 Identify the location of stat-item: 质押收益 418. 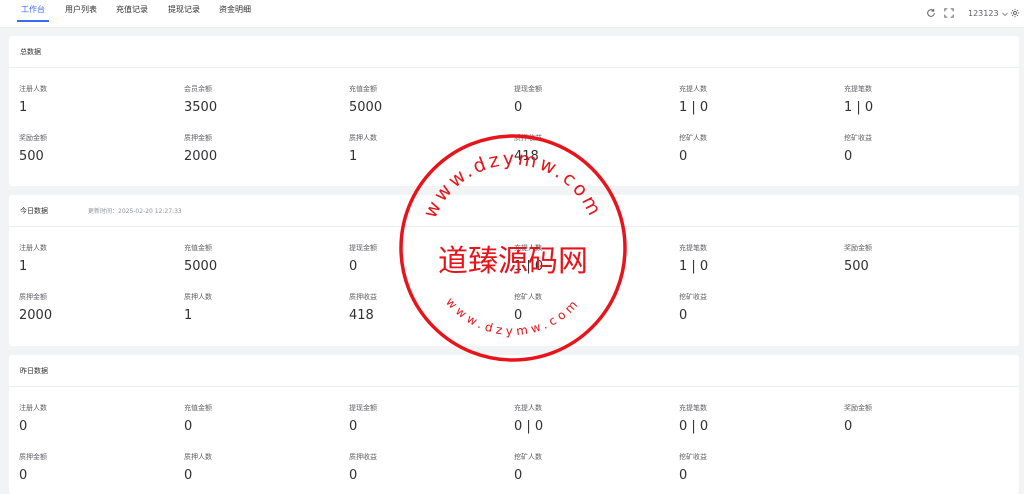
(424, 308).